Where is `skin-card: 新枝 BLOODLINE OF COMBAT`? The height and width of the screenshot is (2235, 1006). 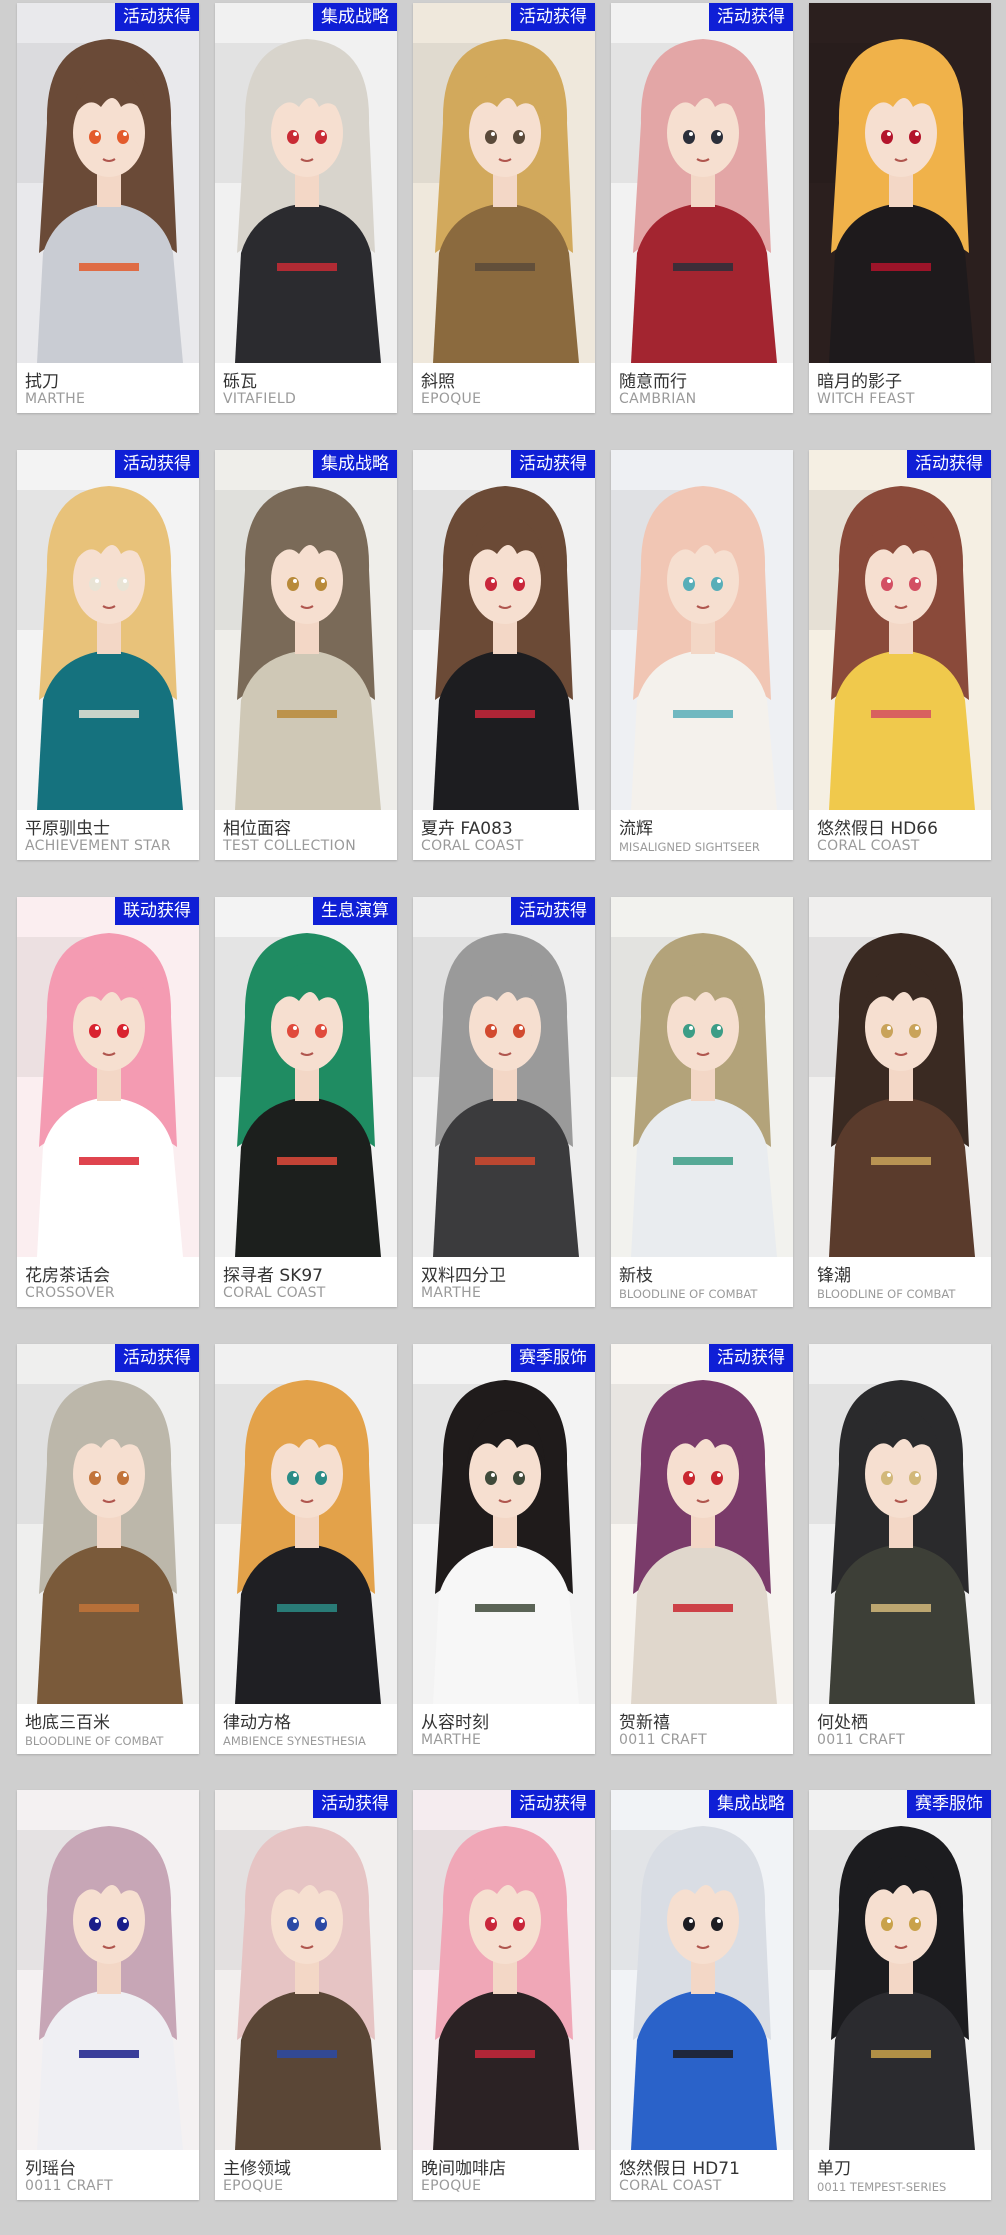 skin-card: 新枝 BLOODLINE OF COMBAT is located at coordinates (702, 1102).